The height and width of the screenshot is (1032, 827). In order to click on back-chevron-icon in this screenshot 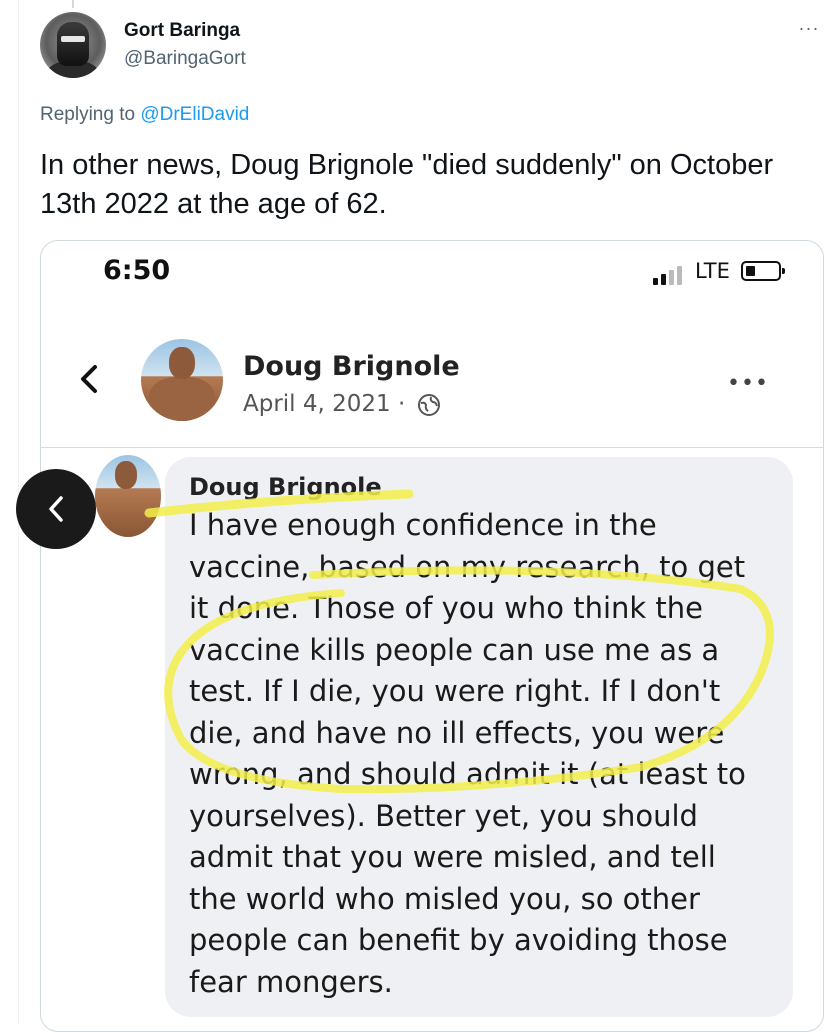, I will do `click(90, 379)`.